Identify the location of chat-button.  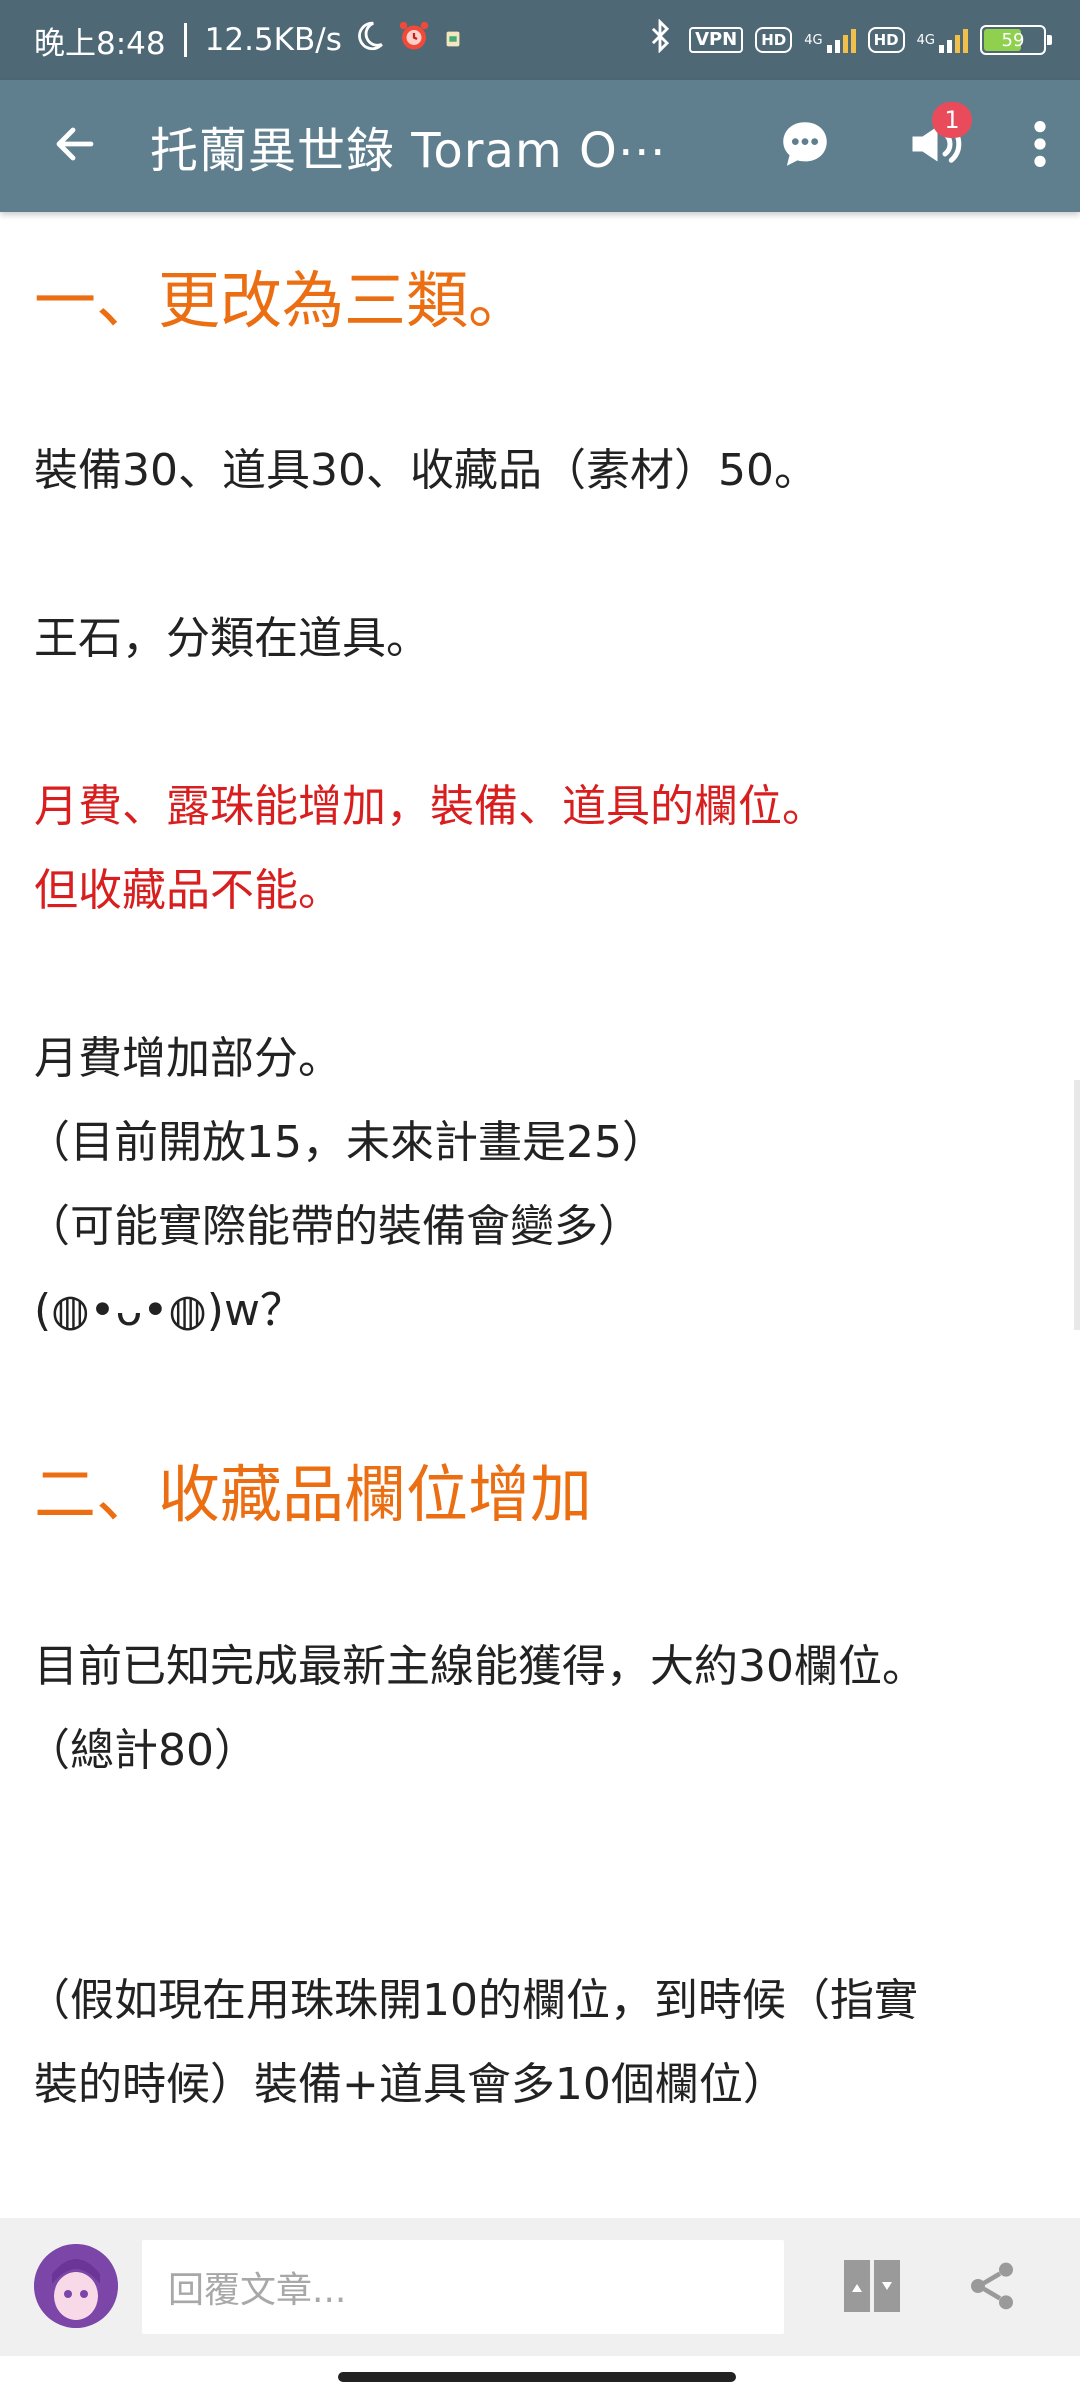
(805, 146).